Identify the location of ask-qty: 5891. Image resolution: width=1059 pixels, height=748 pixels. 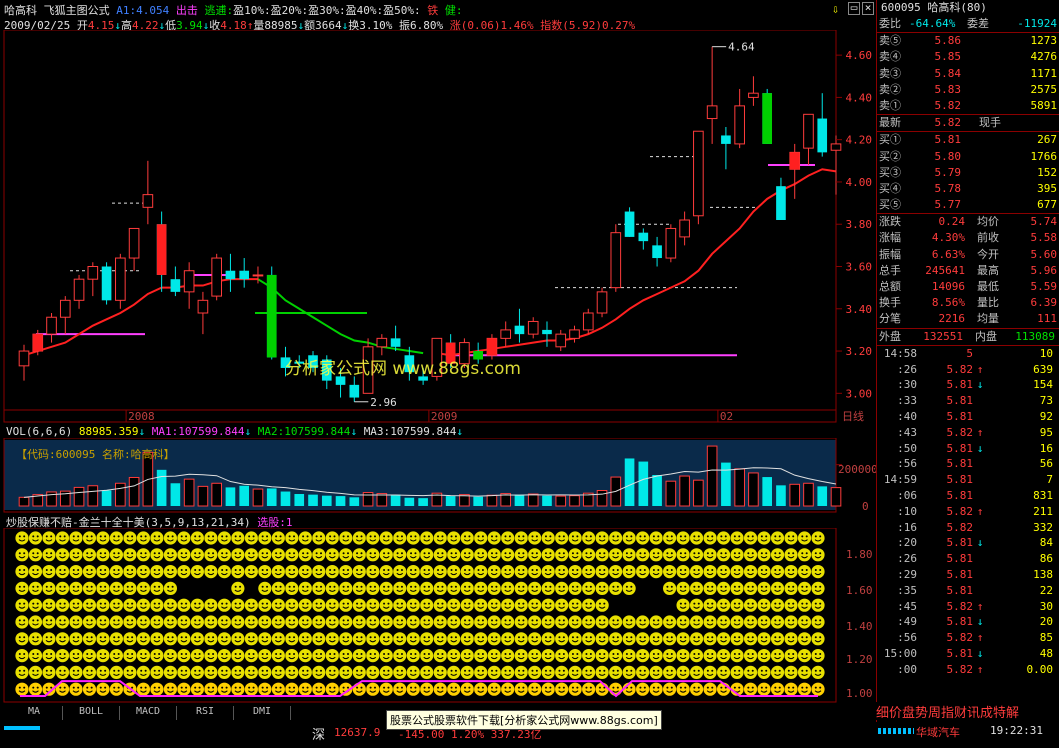
(1044, 105).